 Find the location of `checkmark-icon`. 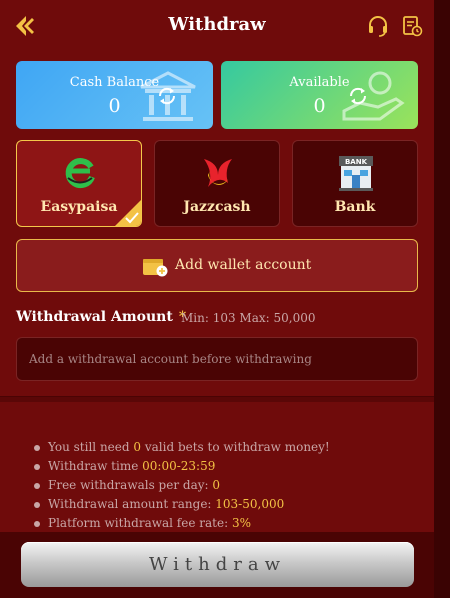

checkmark-icon is located at coordinates (132, 218).